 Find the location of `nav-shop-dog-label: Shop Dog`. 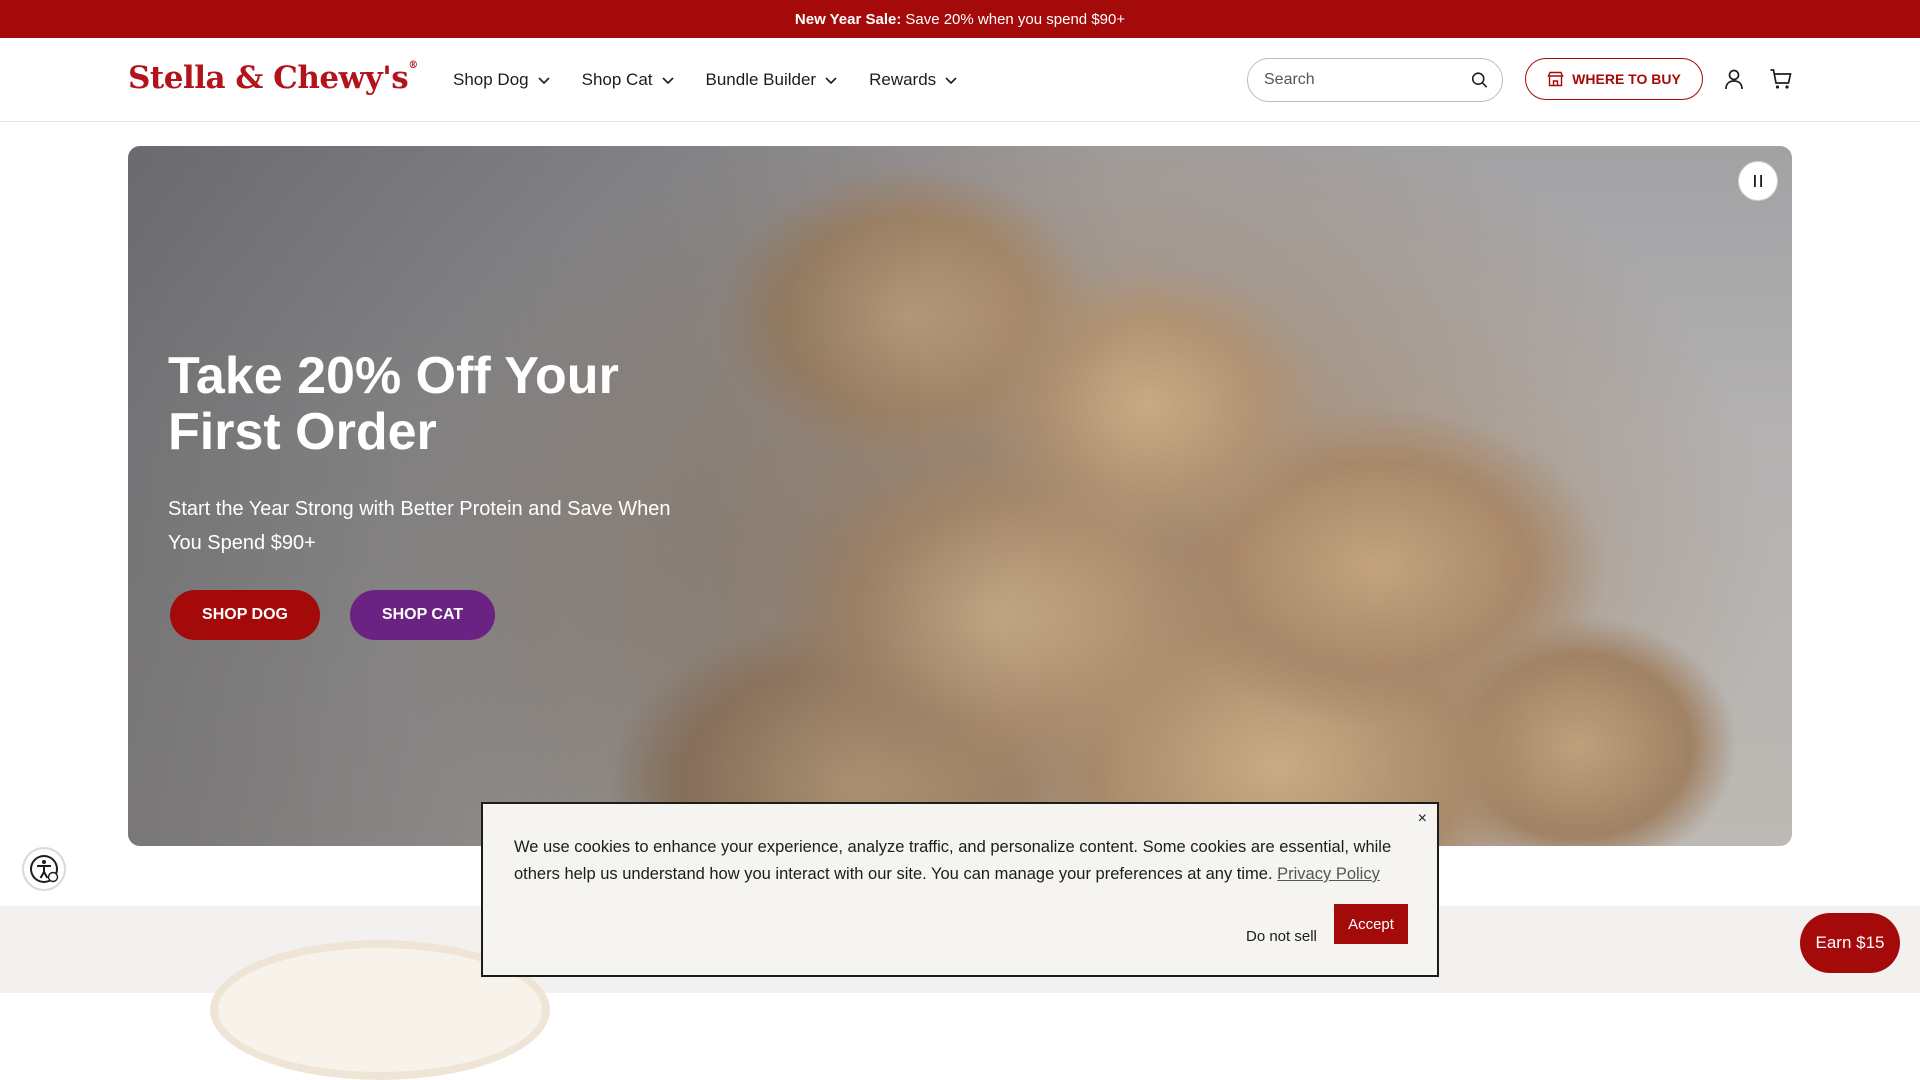

nav-shop-dog-label: Shop Dog is located at coordinates (491, 79).